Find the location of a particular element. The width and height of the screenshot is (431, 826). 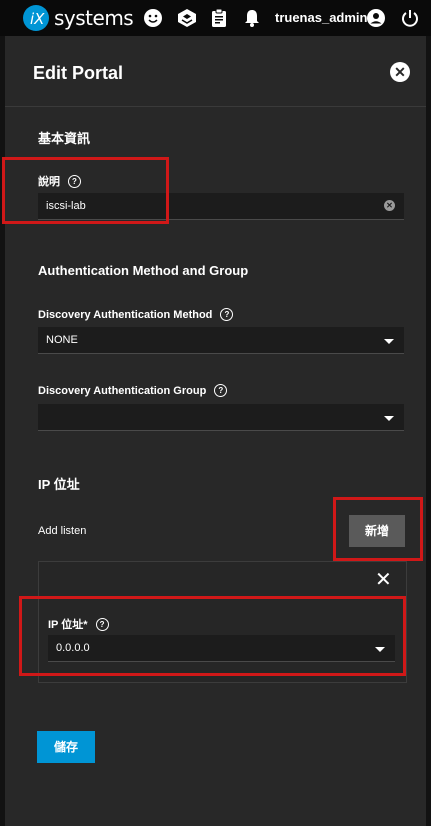

highlight-box-description is located at coordinates (85, 190).